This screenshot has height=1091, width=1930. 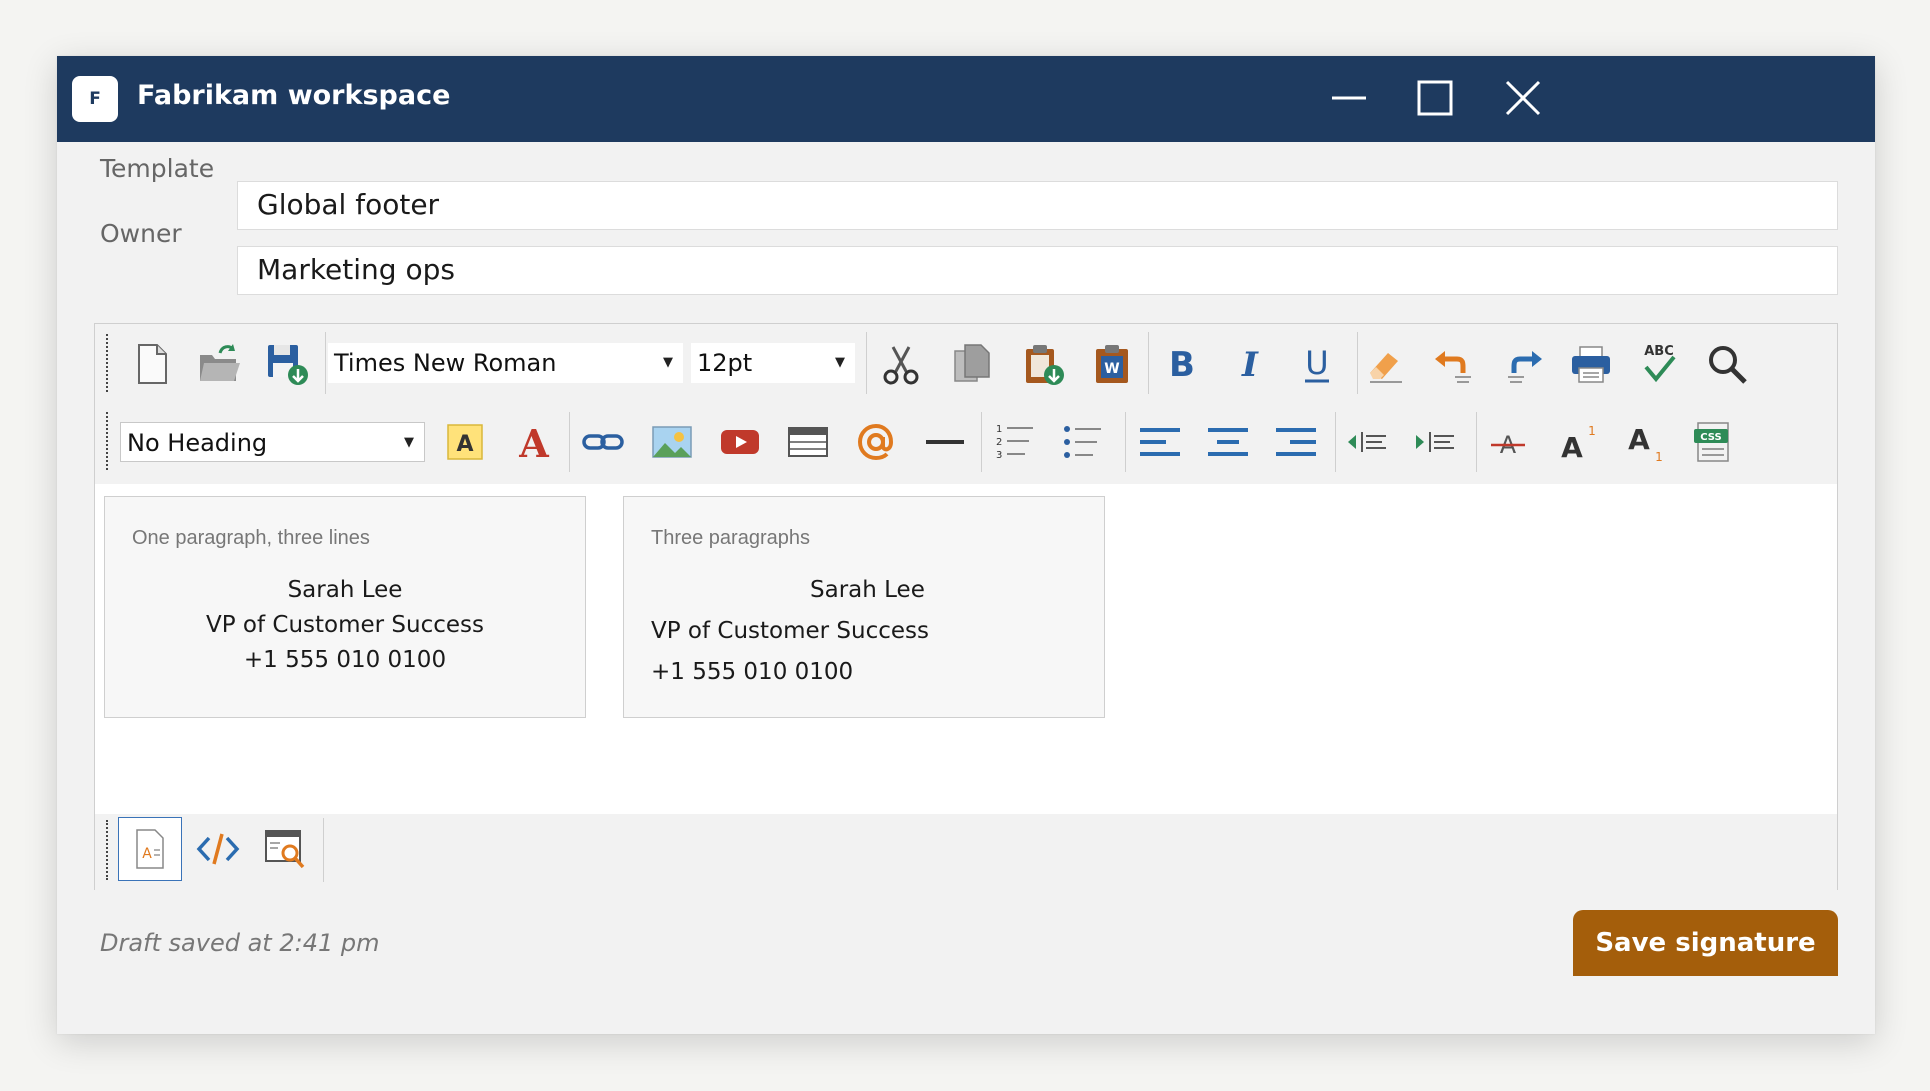 I want to click on print-button, so click(x=1591, y=364).